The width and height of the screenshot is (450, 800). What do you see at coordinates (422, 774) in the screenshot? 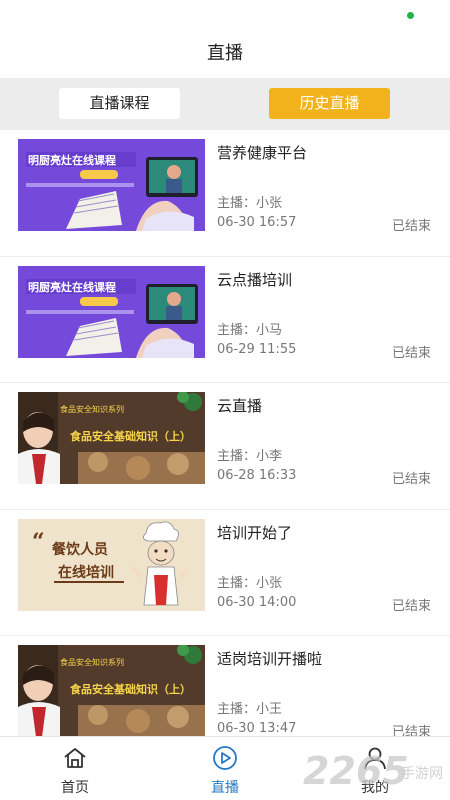
I see `watermark-sub: 手游网` at bounding box center [422, 774].